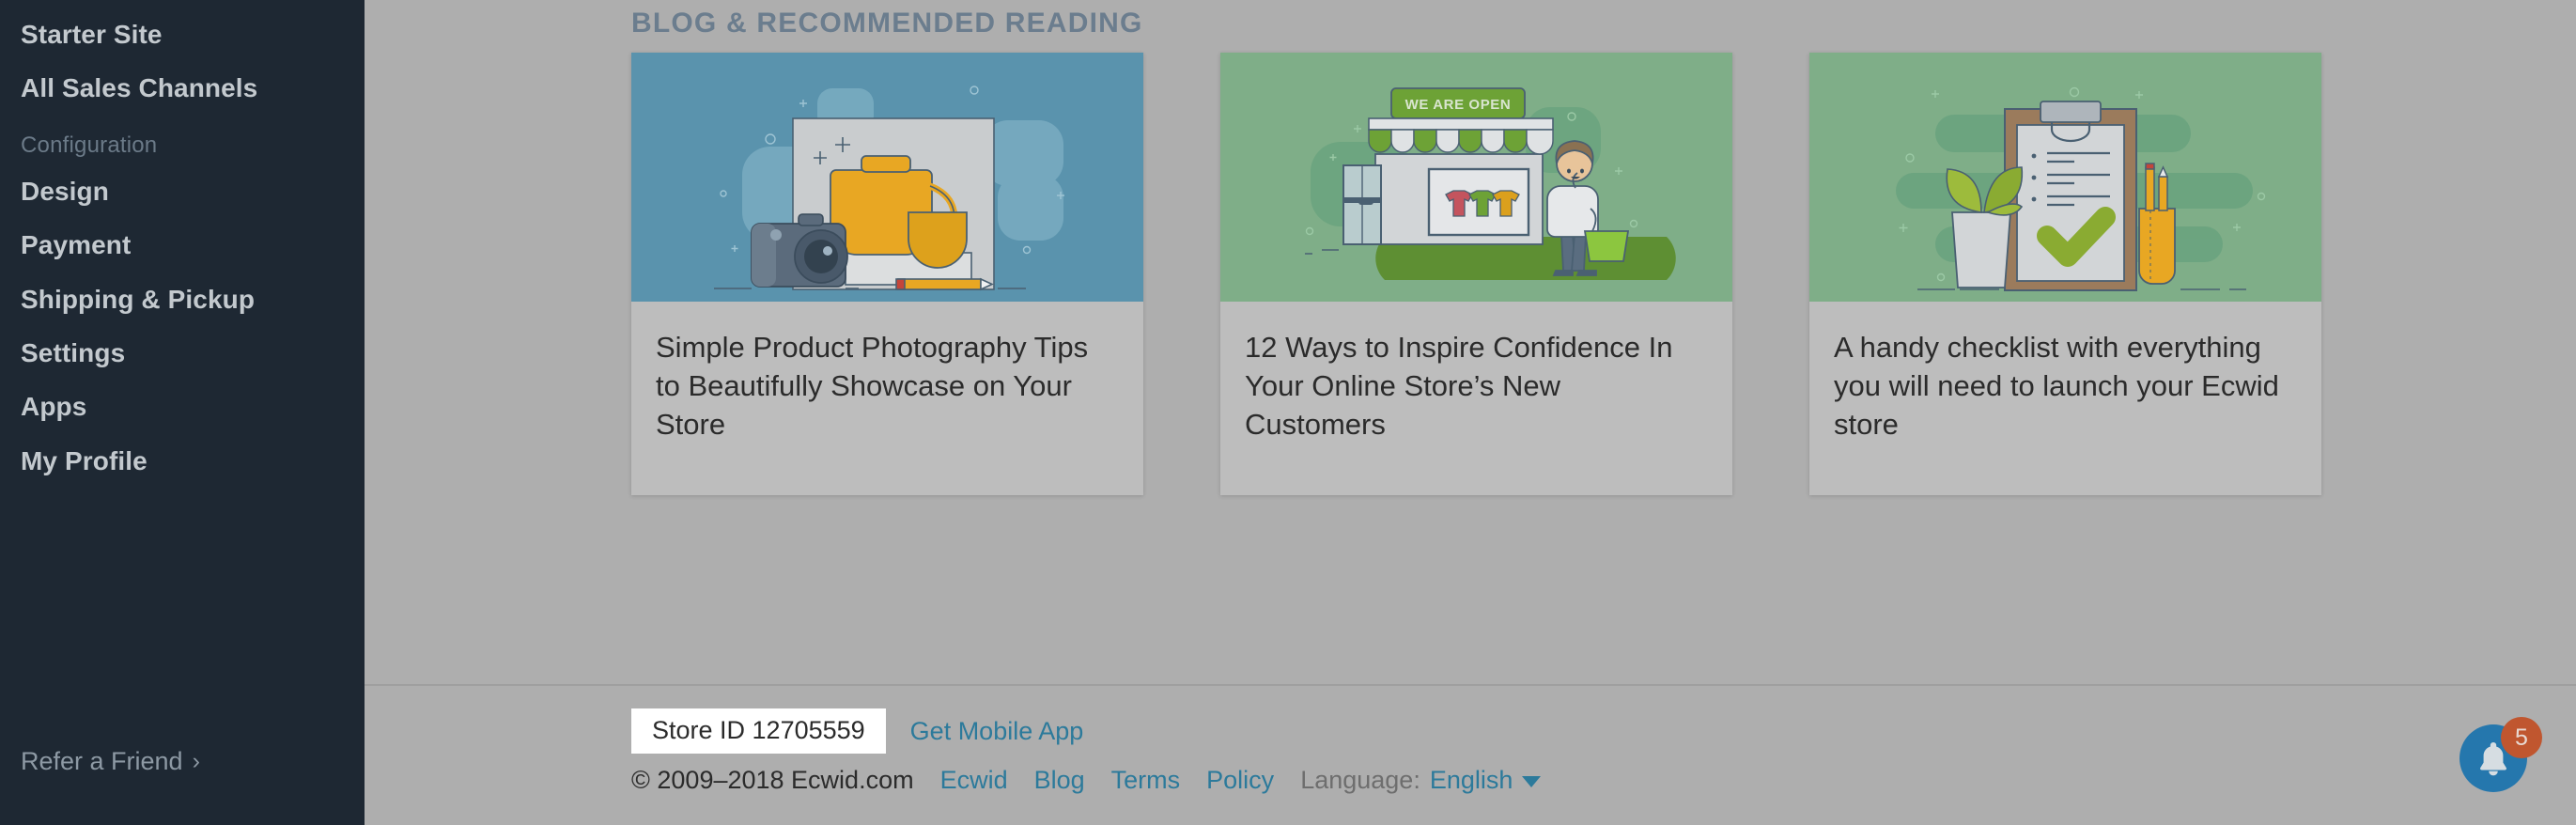 The image size is (2576, 825). I want to click on sidebar-item-label: Starter Site, so click(92, 34).